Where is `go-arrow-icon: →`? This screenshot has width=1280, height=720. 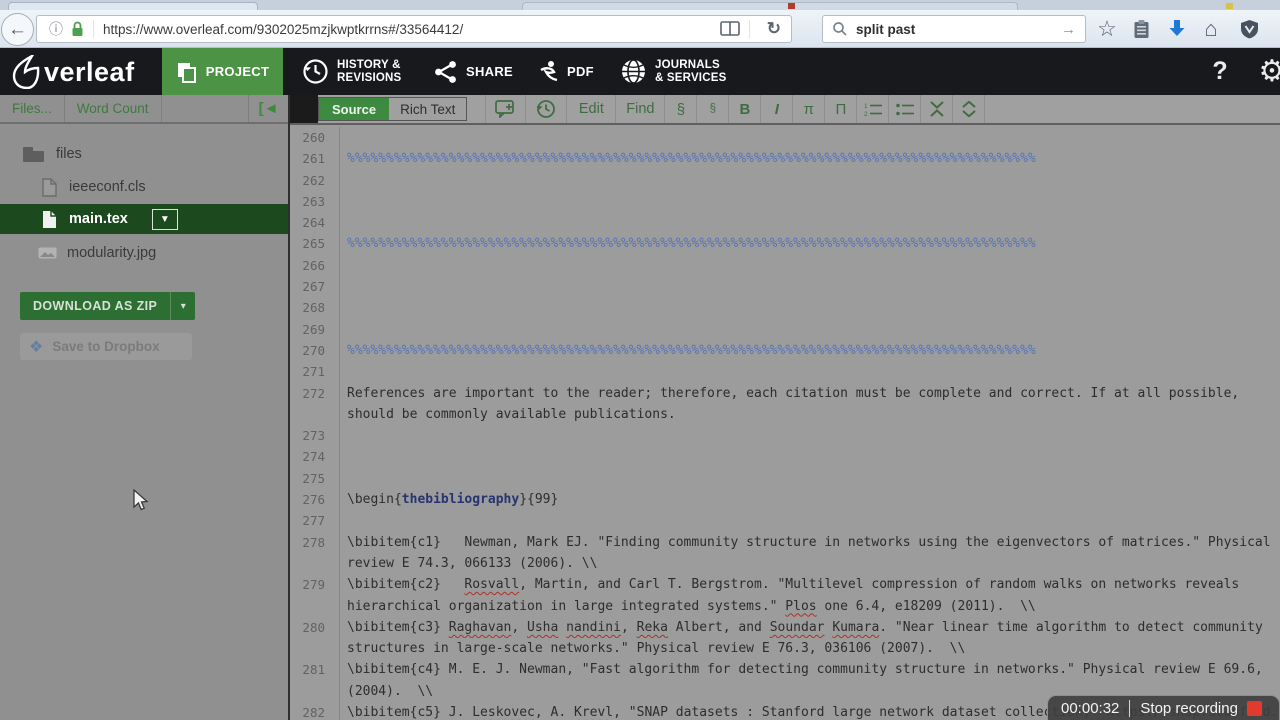 go-arrow-icon: → is located at coordinates (1068, 29).